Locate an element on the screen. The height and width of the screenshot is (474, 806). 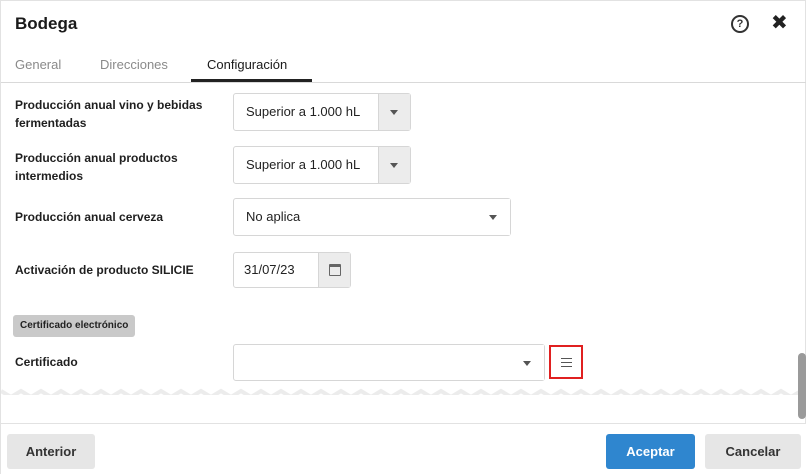
select-produccion-vino-value: Superior a 1.000 hL is located at coordinates (303, 111).